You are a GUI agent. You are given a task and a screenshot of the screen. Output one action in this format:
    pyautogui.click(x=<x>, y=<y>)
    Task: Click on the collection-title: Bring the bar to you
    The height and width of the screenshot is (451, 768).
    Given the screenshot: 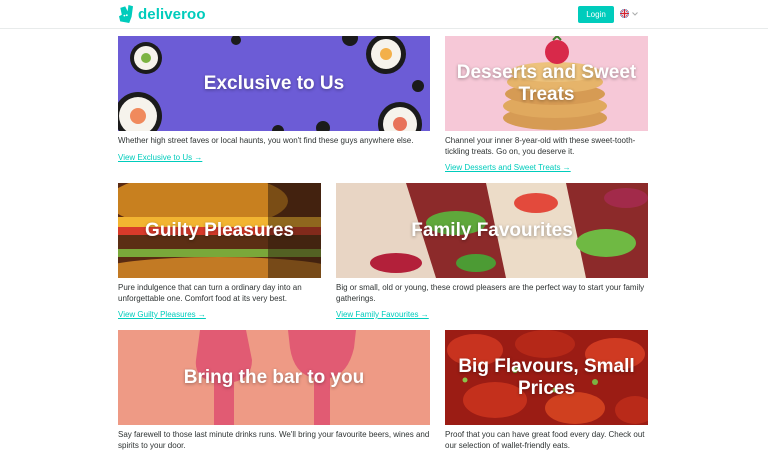 What is the action you would take?
    pyautogui.click(x=274, y=377)
    